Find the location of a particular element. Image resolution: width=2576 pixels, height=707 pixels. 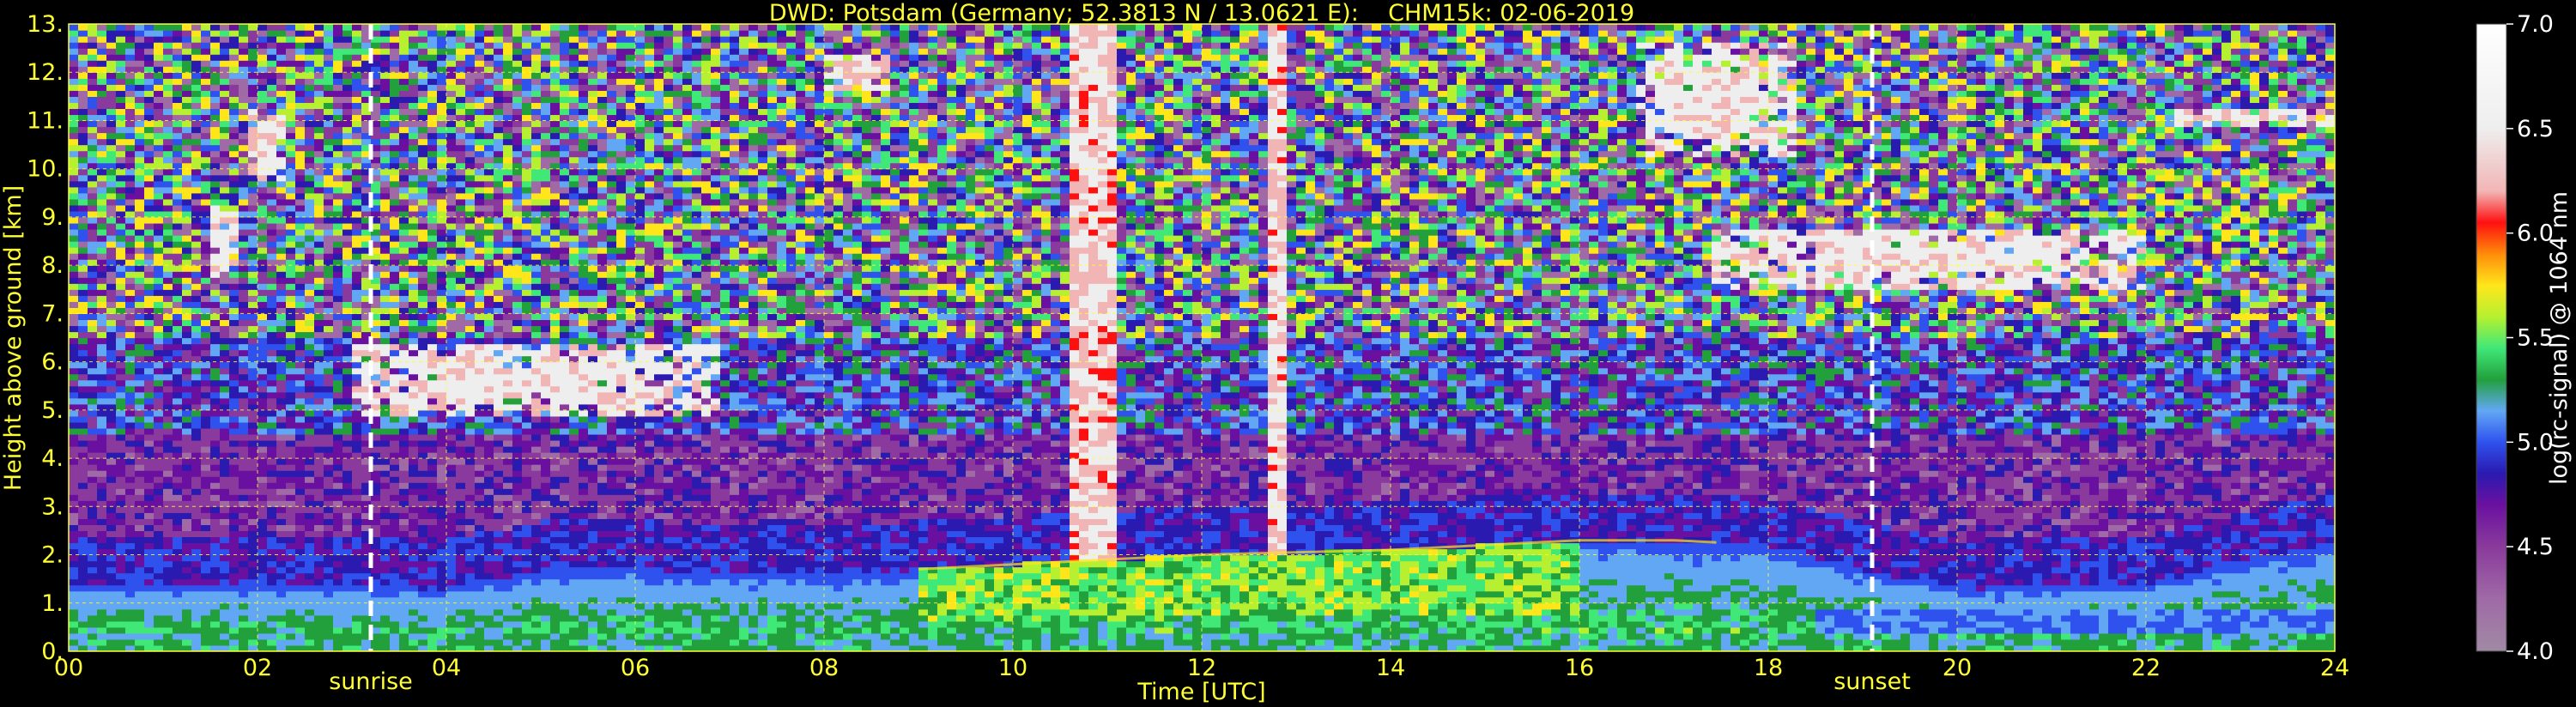

y-tick-label: 13. is located at coordinates (45, 24).